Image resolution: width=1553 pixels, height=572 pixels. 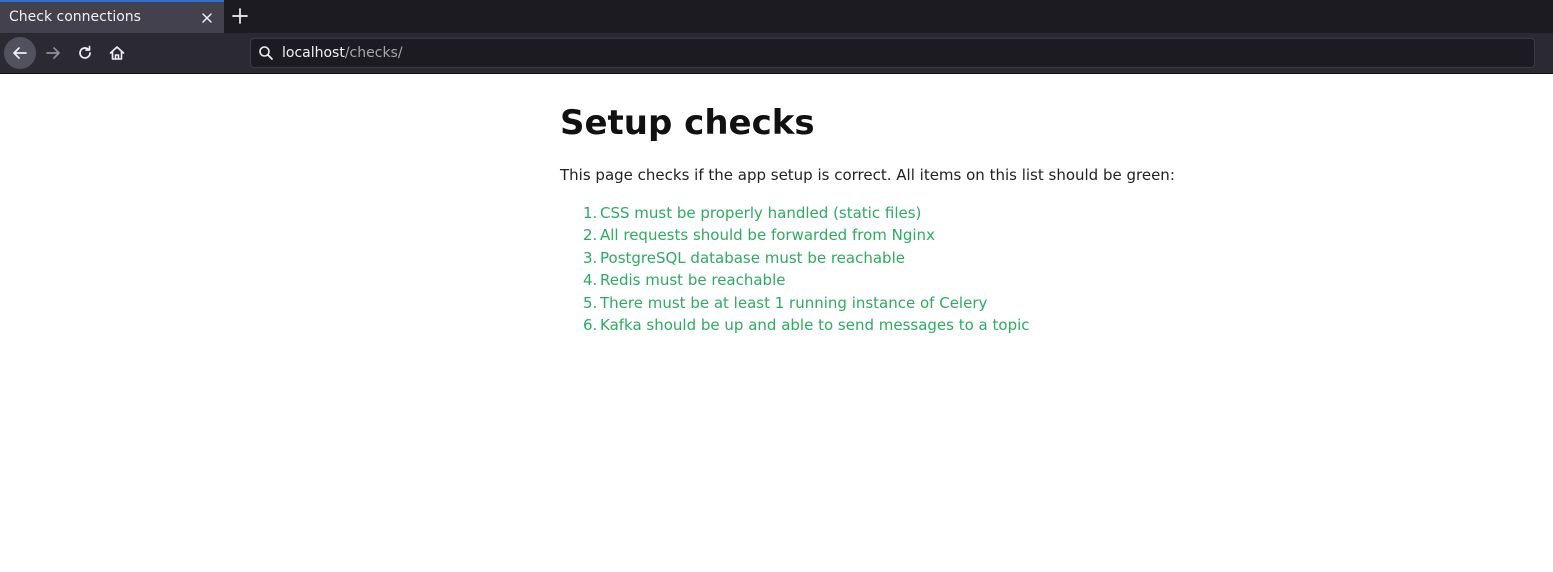 I want to click on plus-icon, so click(x=240, y=16).